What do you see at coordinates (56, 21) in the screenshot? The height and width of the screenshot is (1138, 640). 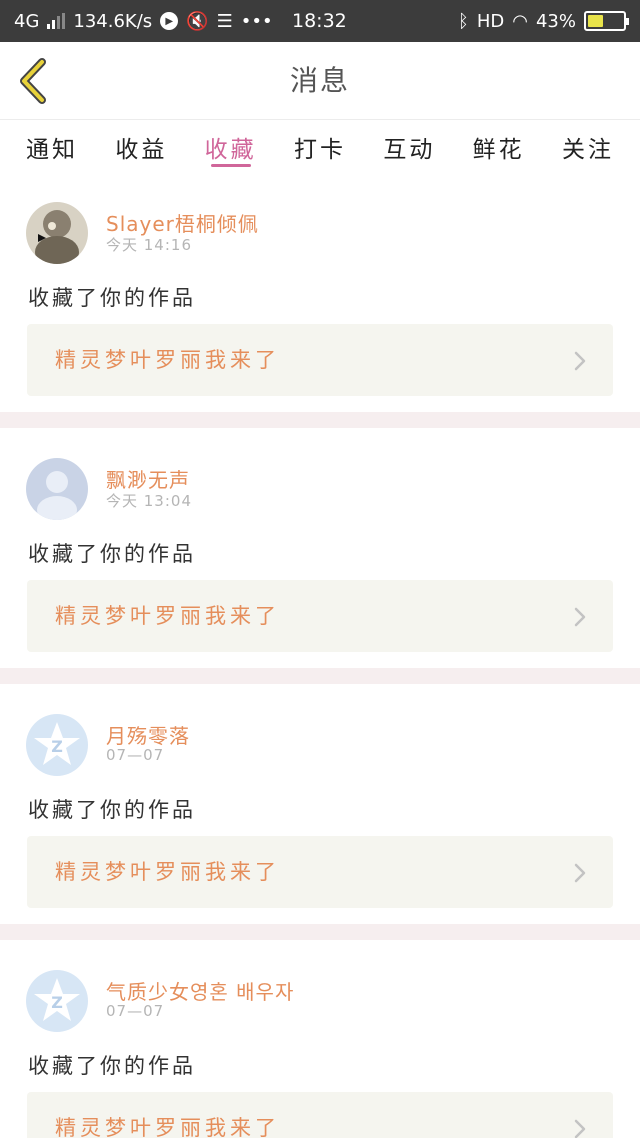 I see `signal-icon` at bounding box center [56, 21].